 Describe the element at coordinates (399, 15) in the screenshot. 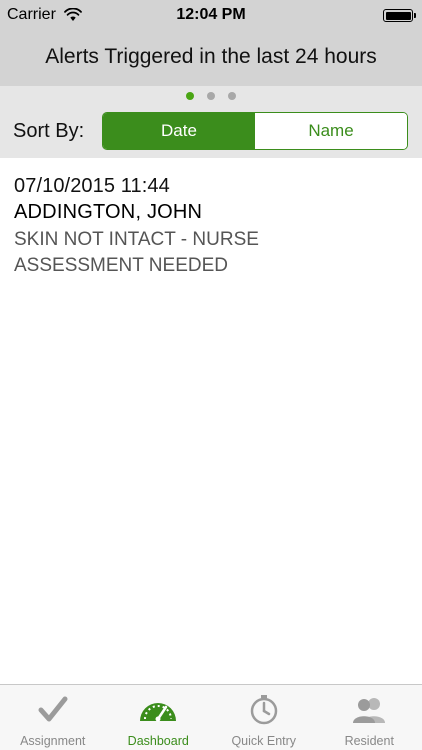

I see `battery-icon` at that location.